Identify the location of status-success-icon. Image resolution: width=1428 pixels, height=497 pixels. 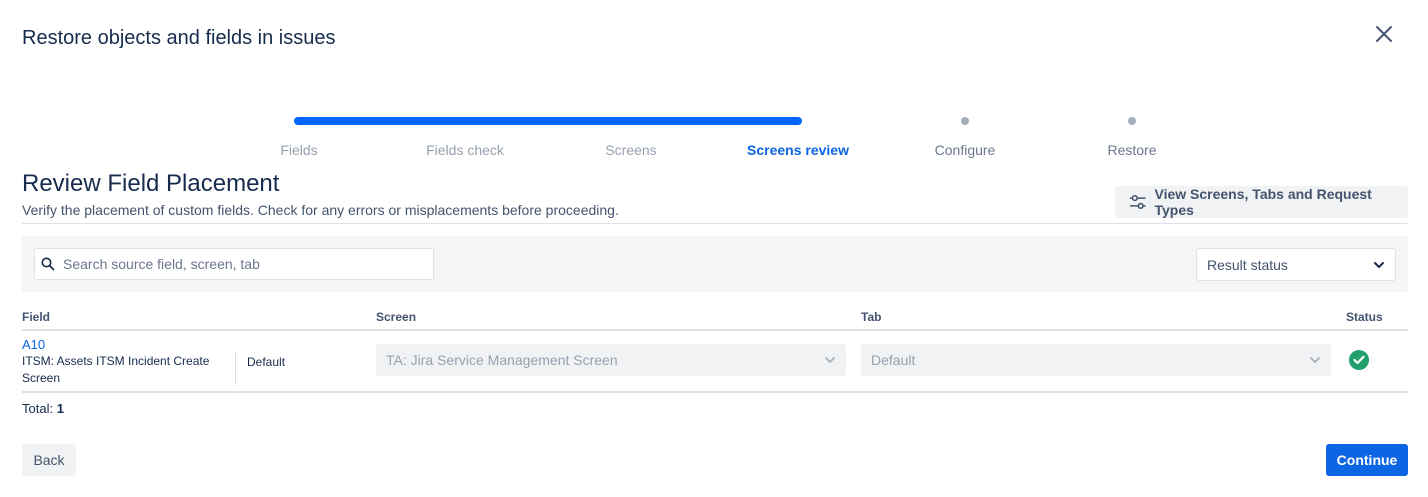
(1359, 360).